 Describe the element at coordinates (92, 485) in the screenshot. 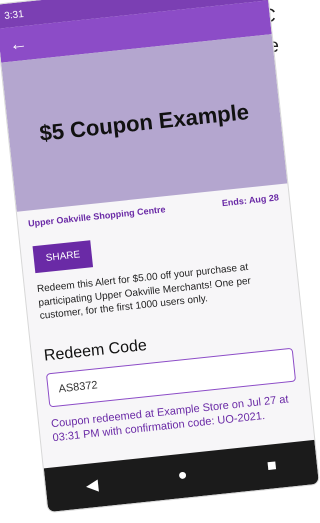

I see `nav-back-icon: ◀` at that location.